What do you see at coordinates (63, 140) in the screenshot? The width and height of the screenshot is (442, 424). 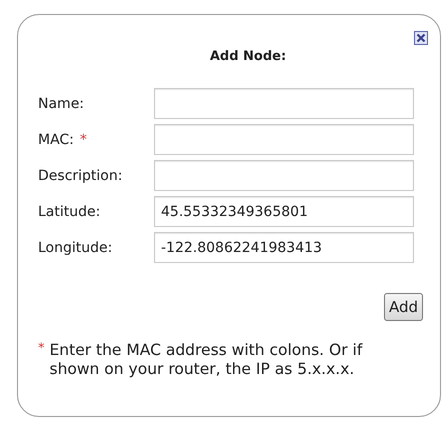 I see `field-label: MAC: *` at bounding box center [63, 140].